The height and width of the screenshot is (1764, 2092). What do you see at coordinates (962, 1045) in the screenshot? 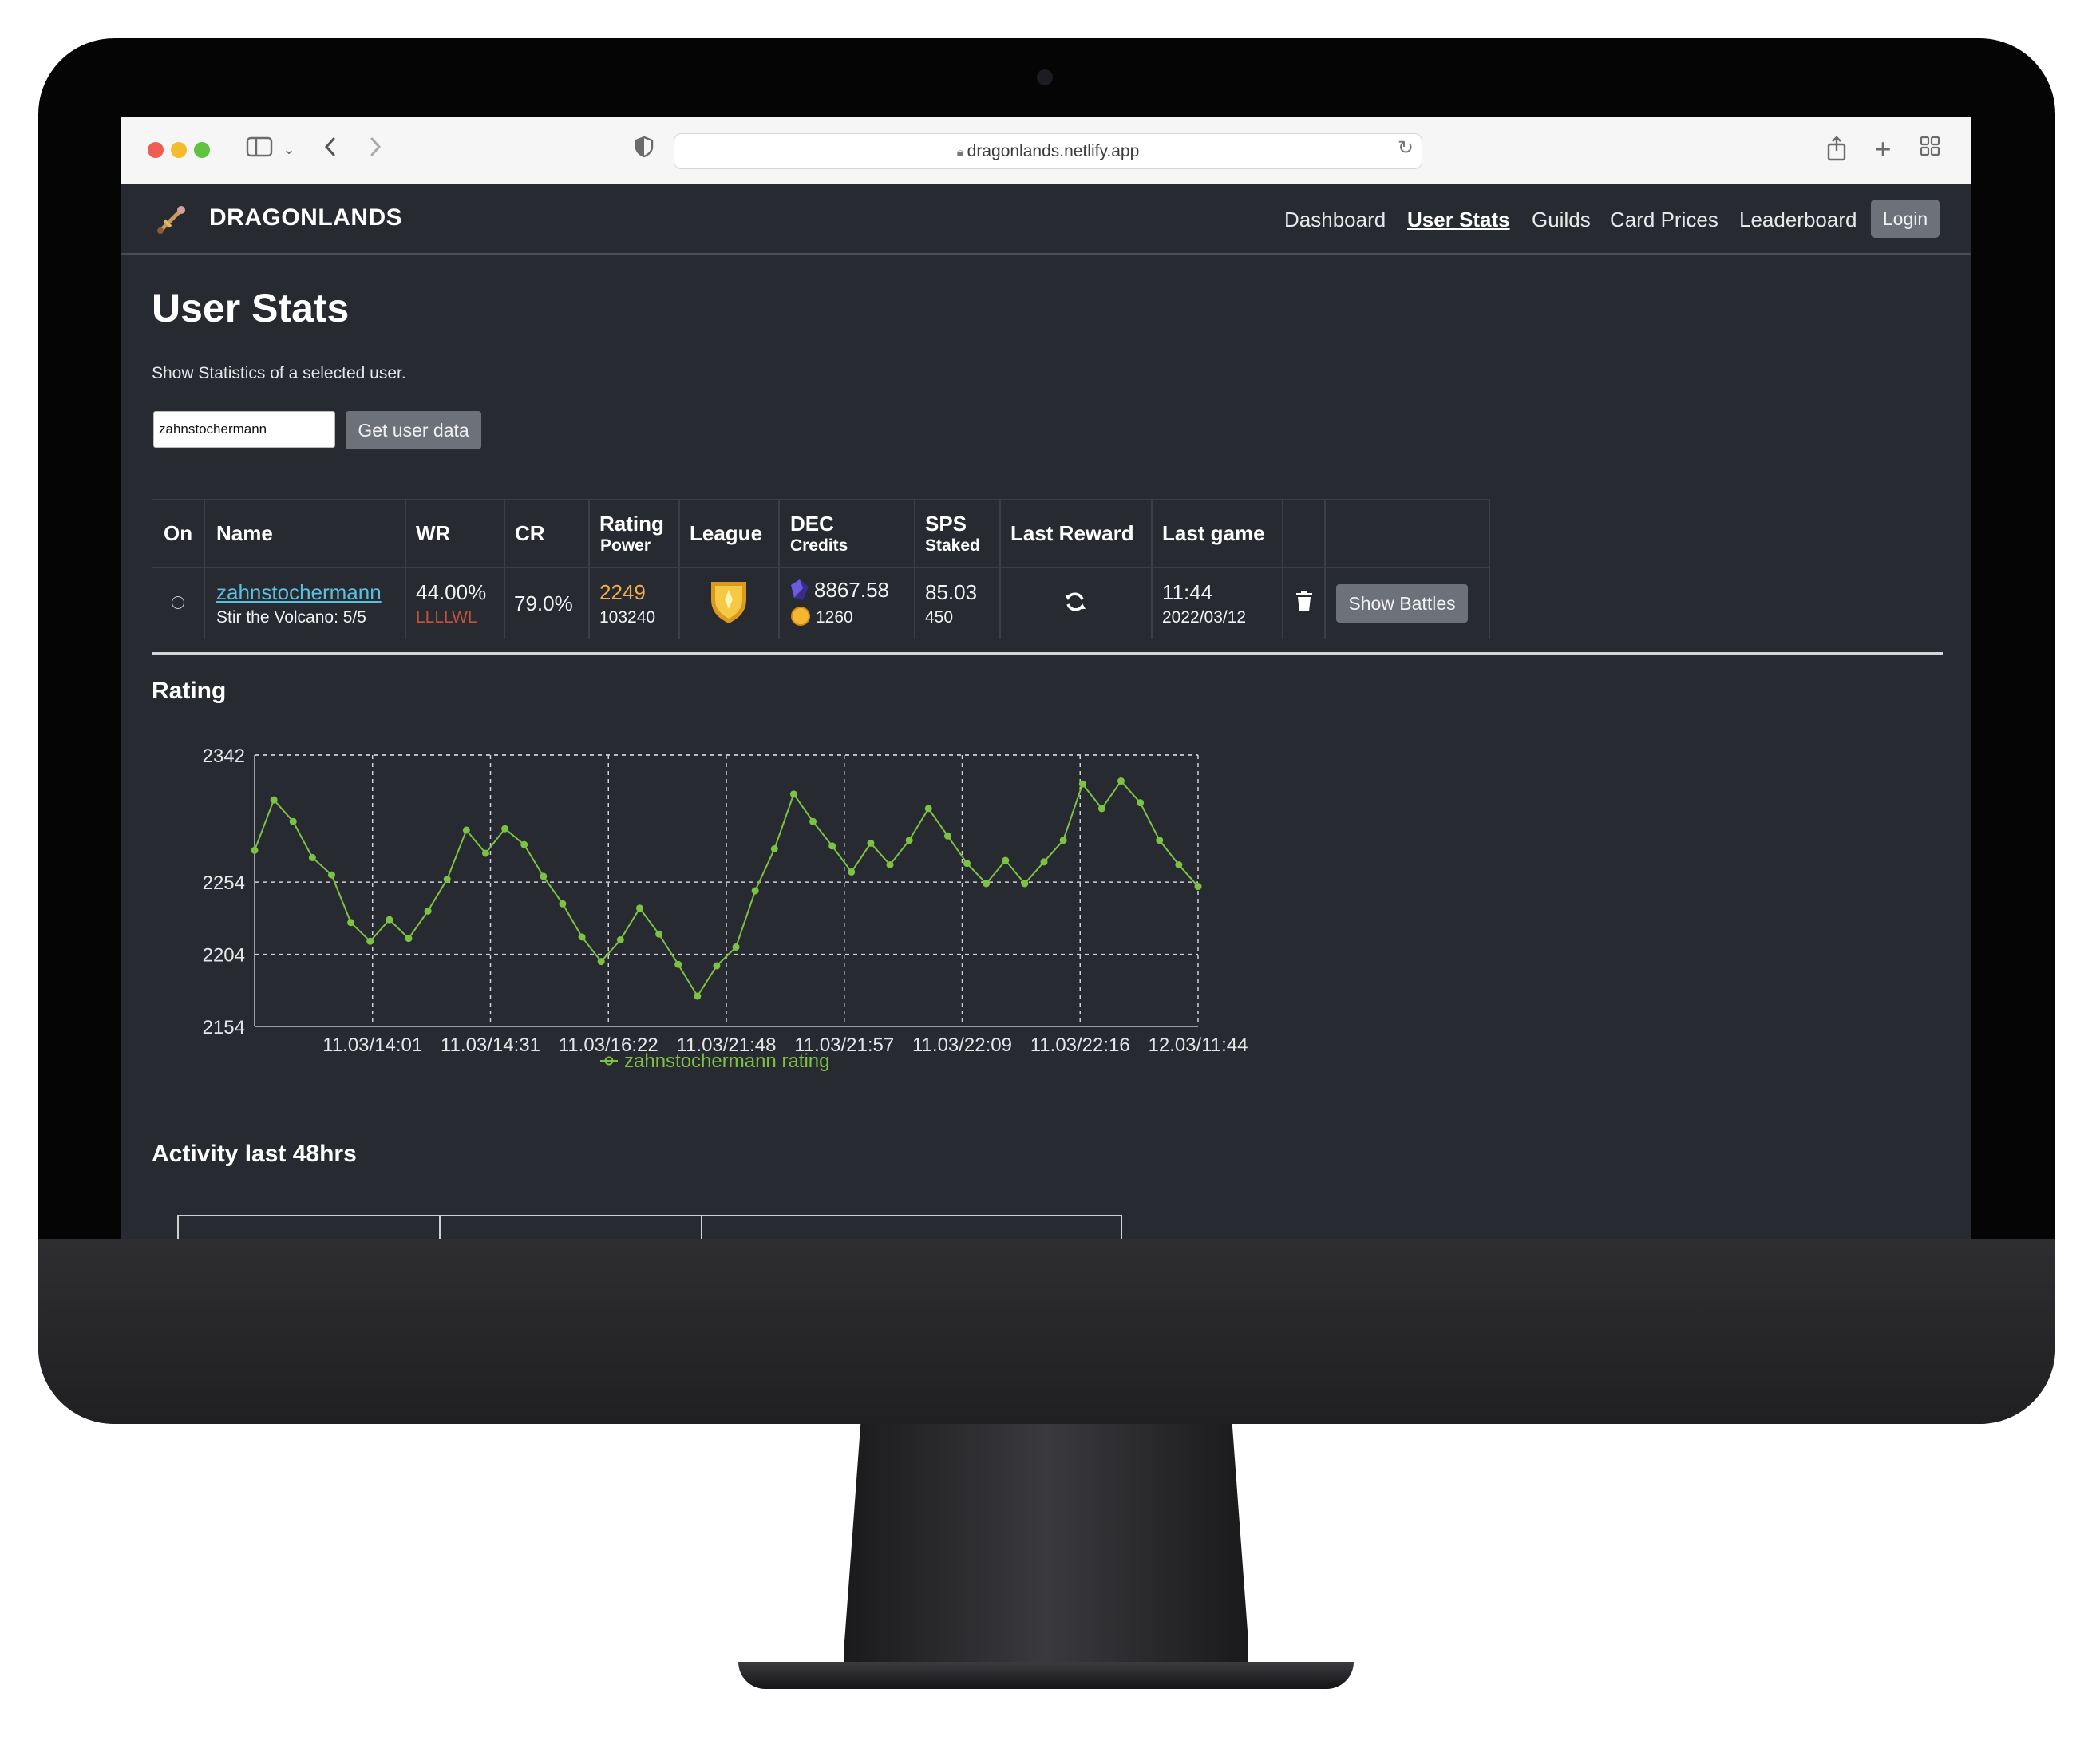
I see `x-tick-label: 11.03/22:09` at bounding box center [962, 1045].